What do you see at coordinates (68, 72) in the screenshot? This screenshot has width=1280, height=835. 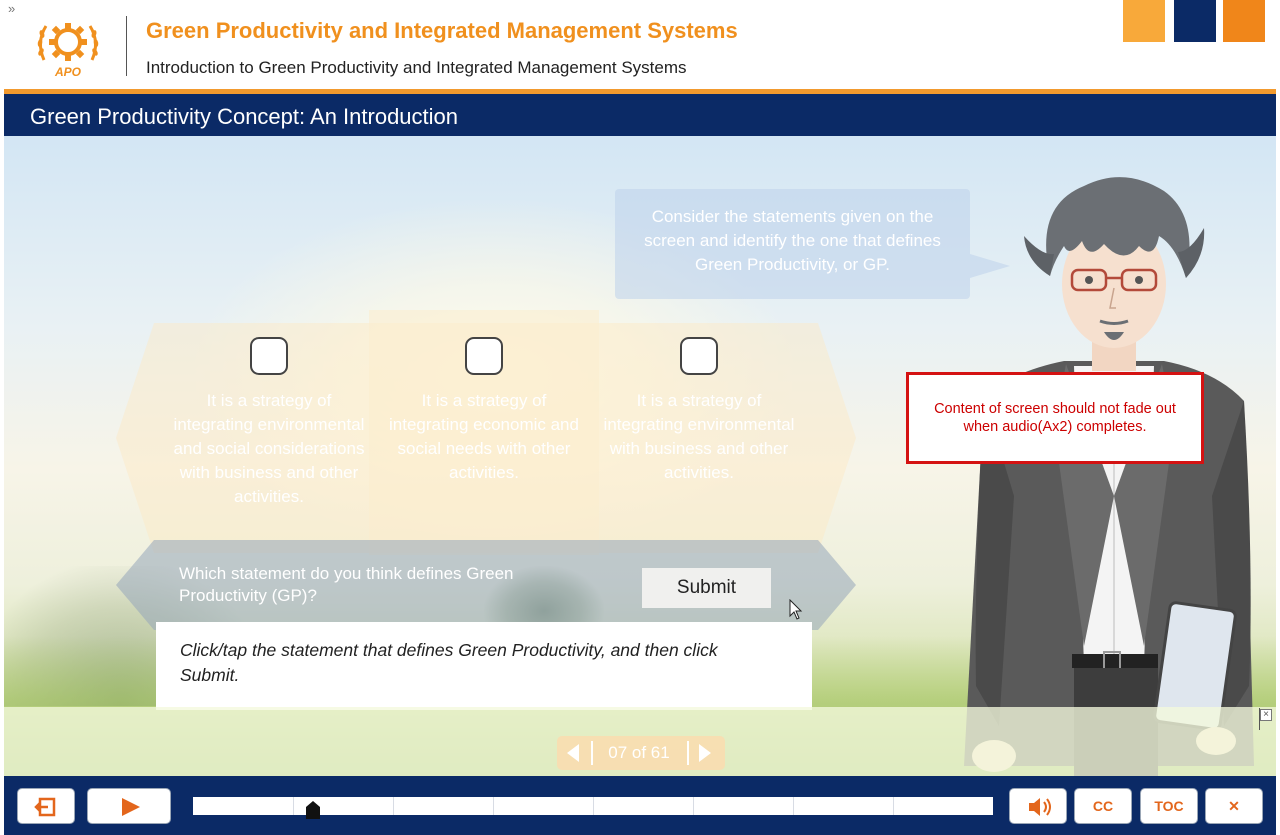 I see `logo-text: APO` at bounding box center [68, 72].